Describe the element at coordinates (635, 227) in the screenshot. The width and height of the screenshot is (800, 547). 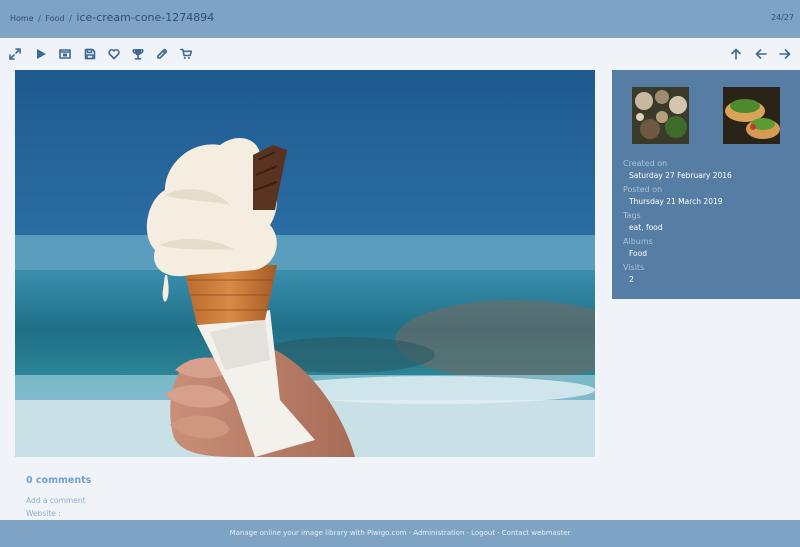
I see `tag-link-eat: eat` at that location.